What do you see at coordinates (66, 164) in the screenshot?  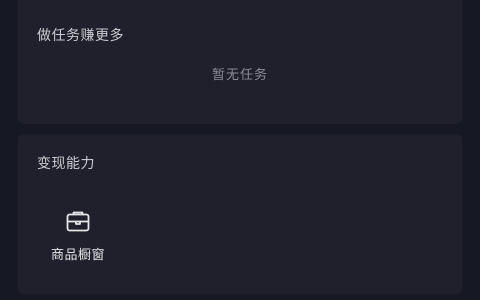 I see `monetization-section-title: 变现能力` at bounding box center [66, 164].